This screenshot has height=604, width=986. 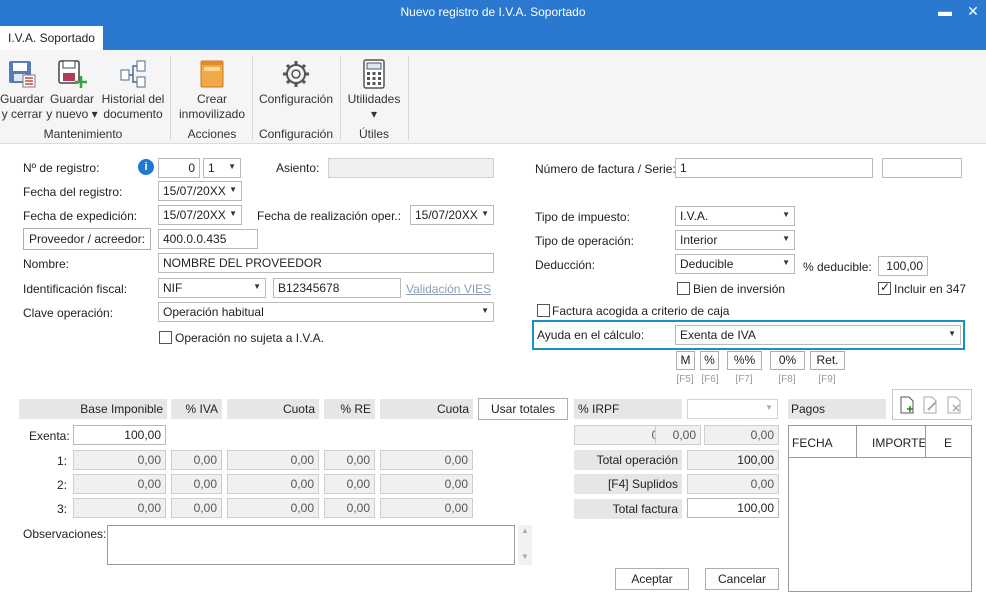 What do you see at coordinates (374, 74) in the screenshot?
I see `calculator-icon` at bounding box center [374, 74].